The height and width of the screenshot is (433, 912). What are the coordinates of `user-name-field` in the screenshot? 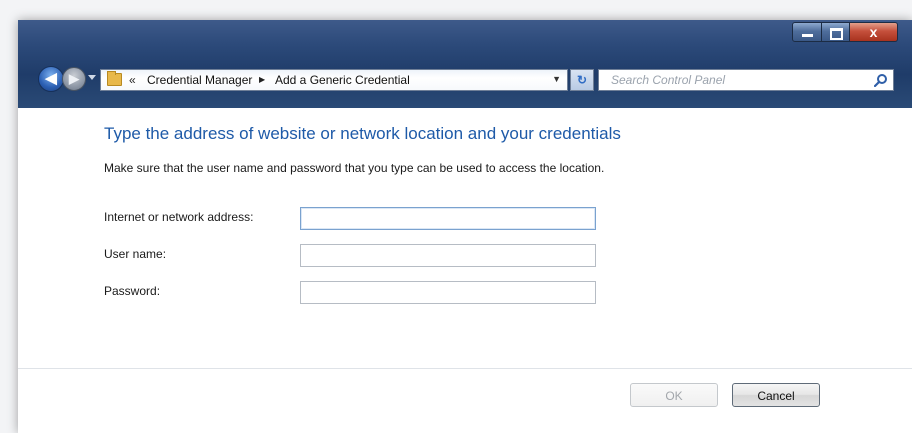 It's located at (448, 255).